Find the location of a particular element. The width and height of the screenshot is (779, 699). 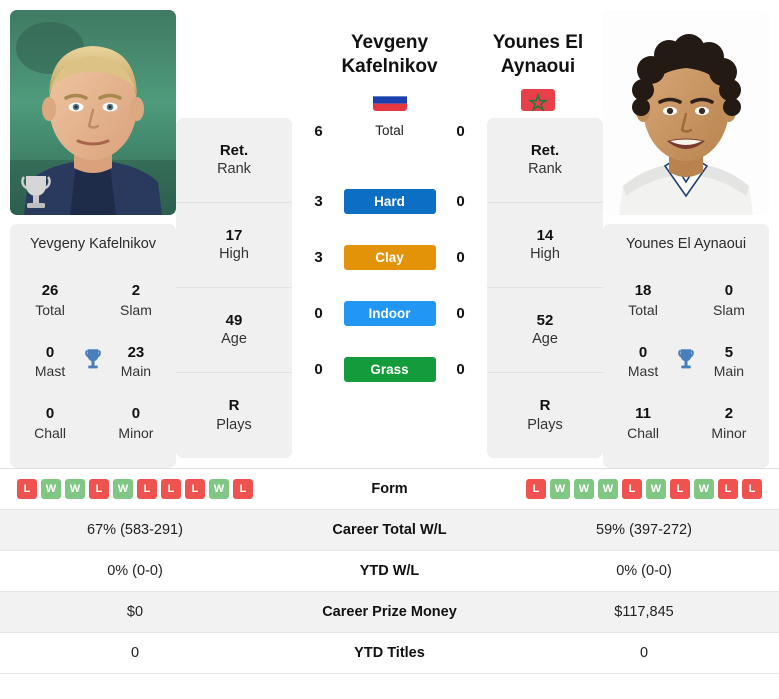

right-player-name-line1: Younes El is located at coordinates (538, 42).